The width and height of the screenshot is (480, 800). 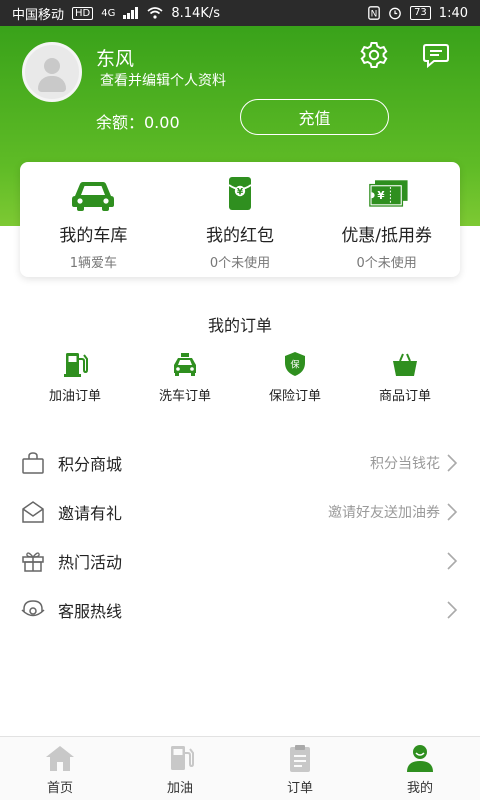 What do you see at coordinates (240, 462) in the screenshot?
I see `points-mall-item: 积分商城 积分当钱花` at bounding box center [240, 462].